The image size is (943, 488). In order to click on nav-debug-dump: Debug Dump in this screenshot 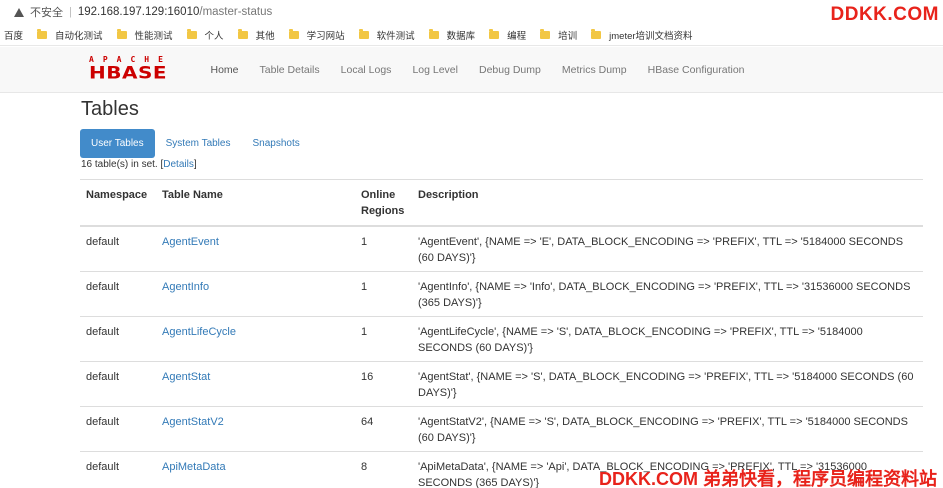, I will do `click(509, 70)`.